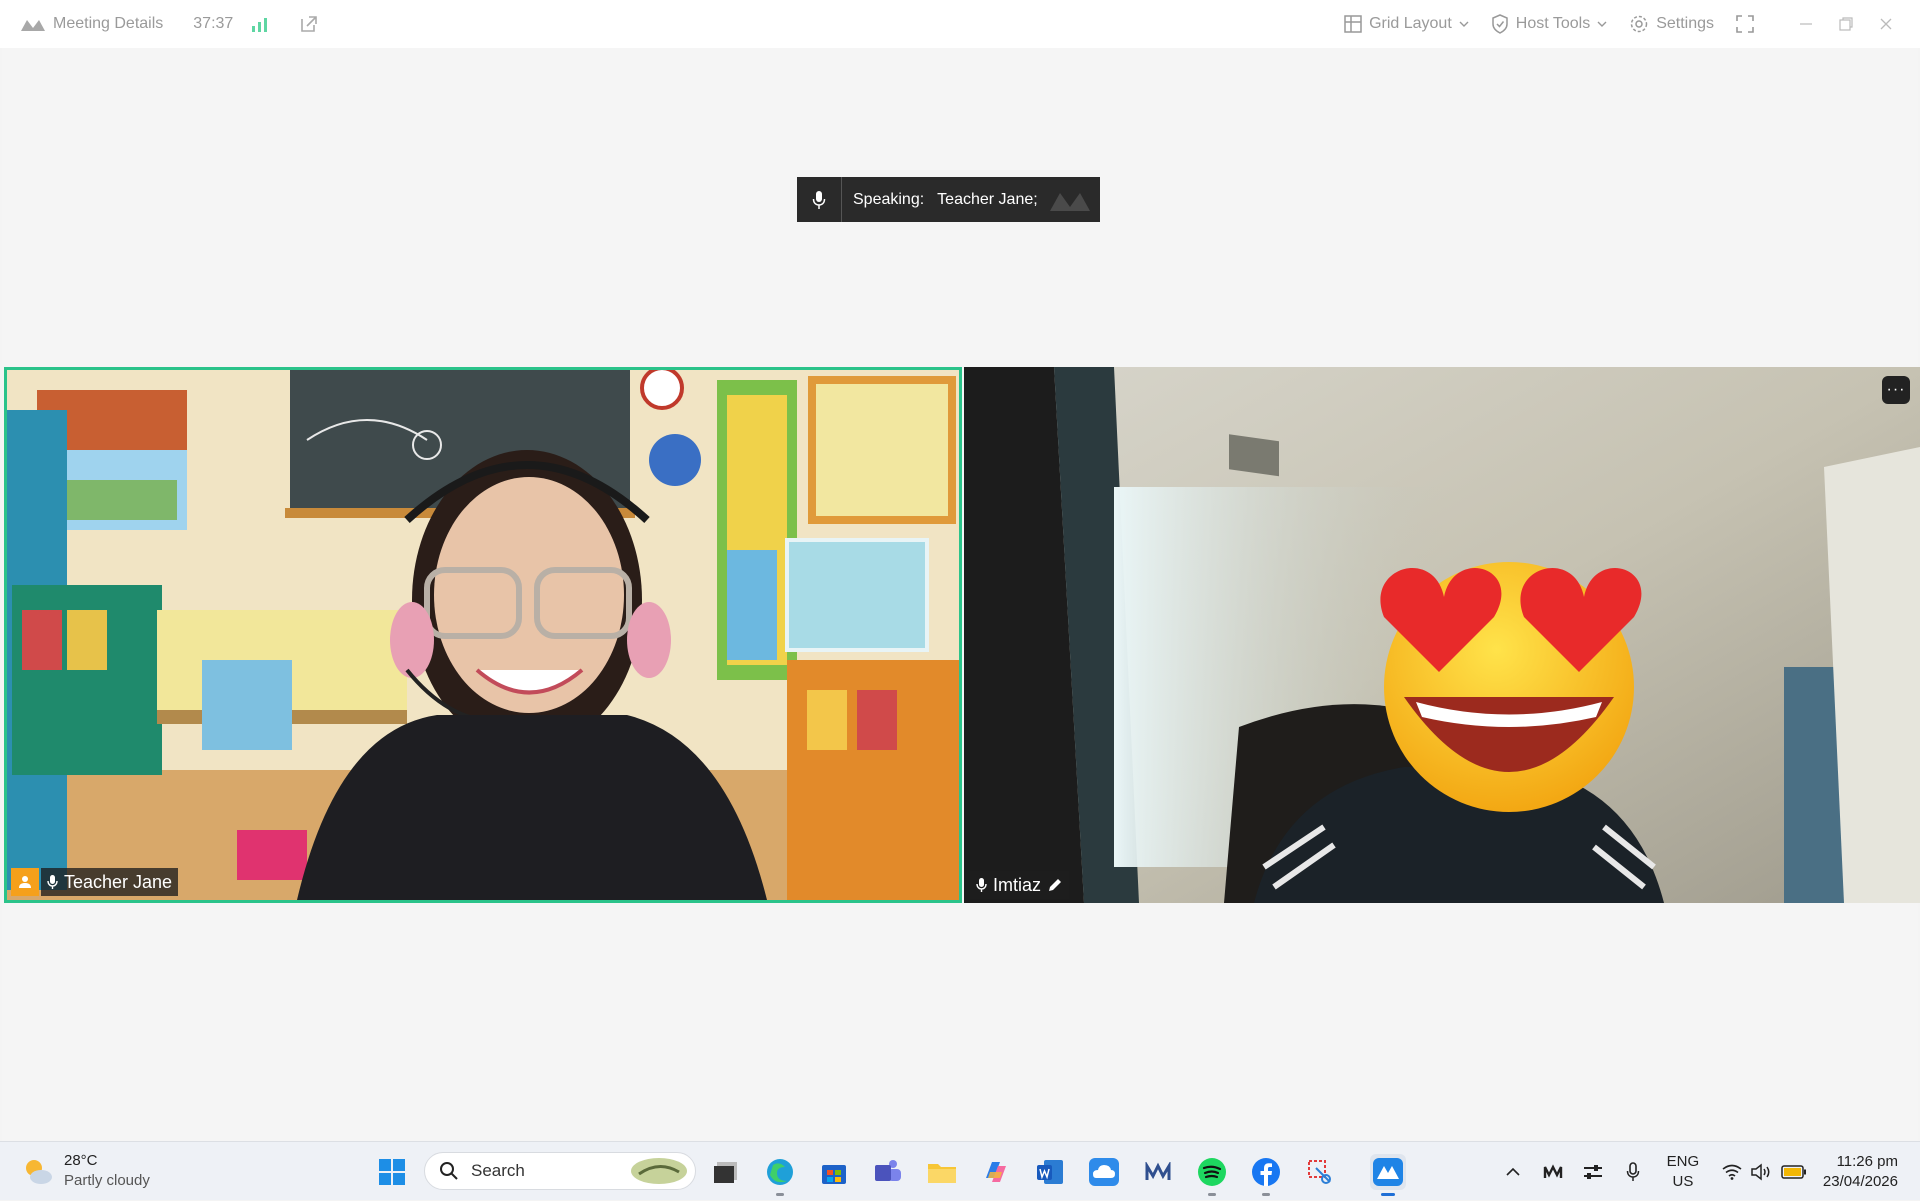 This screenshot has height=1201, width=1920. Describe the element at coordinates (1388, 1172) in the screenshot. I see `video-meeting-app-icon` at that location.